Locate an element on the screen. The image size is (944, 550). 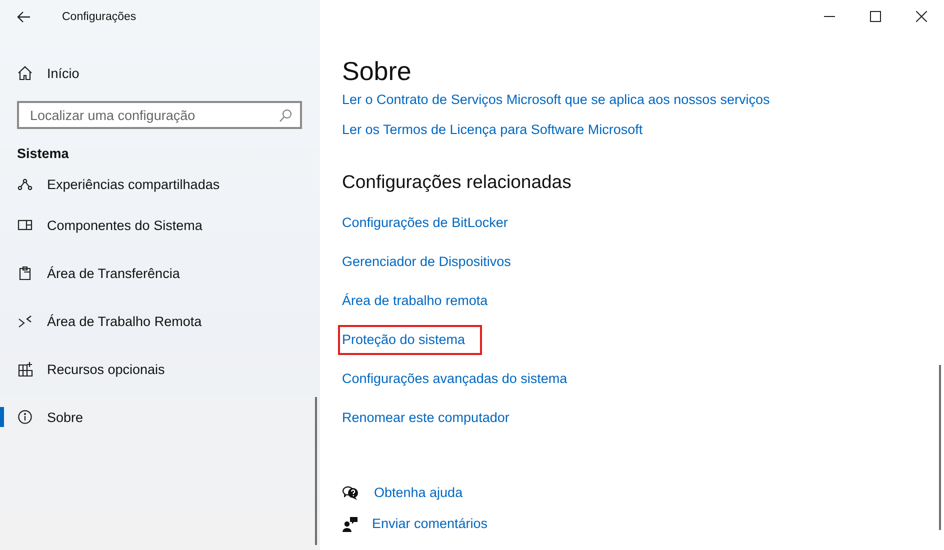
sidebar-item: Recursos opcionais is located at coordinates (160, 369).